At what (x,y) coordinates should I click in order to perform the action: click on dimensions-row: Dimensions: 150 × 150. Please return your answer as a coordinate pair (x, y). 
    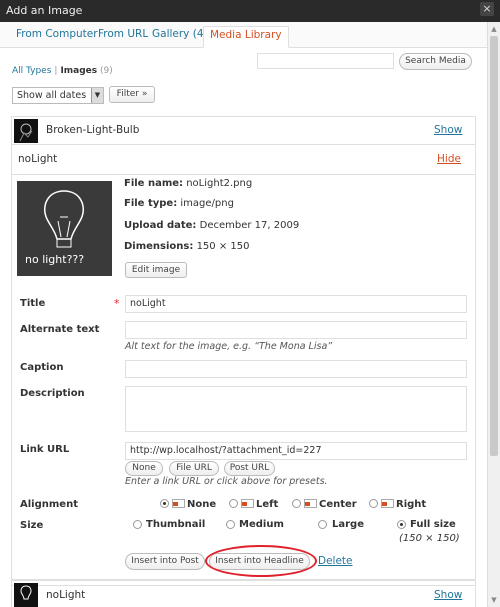
    Looking at the image, I should click on (186, 246).